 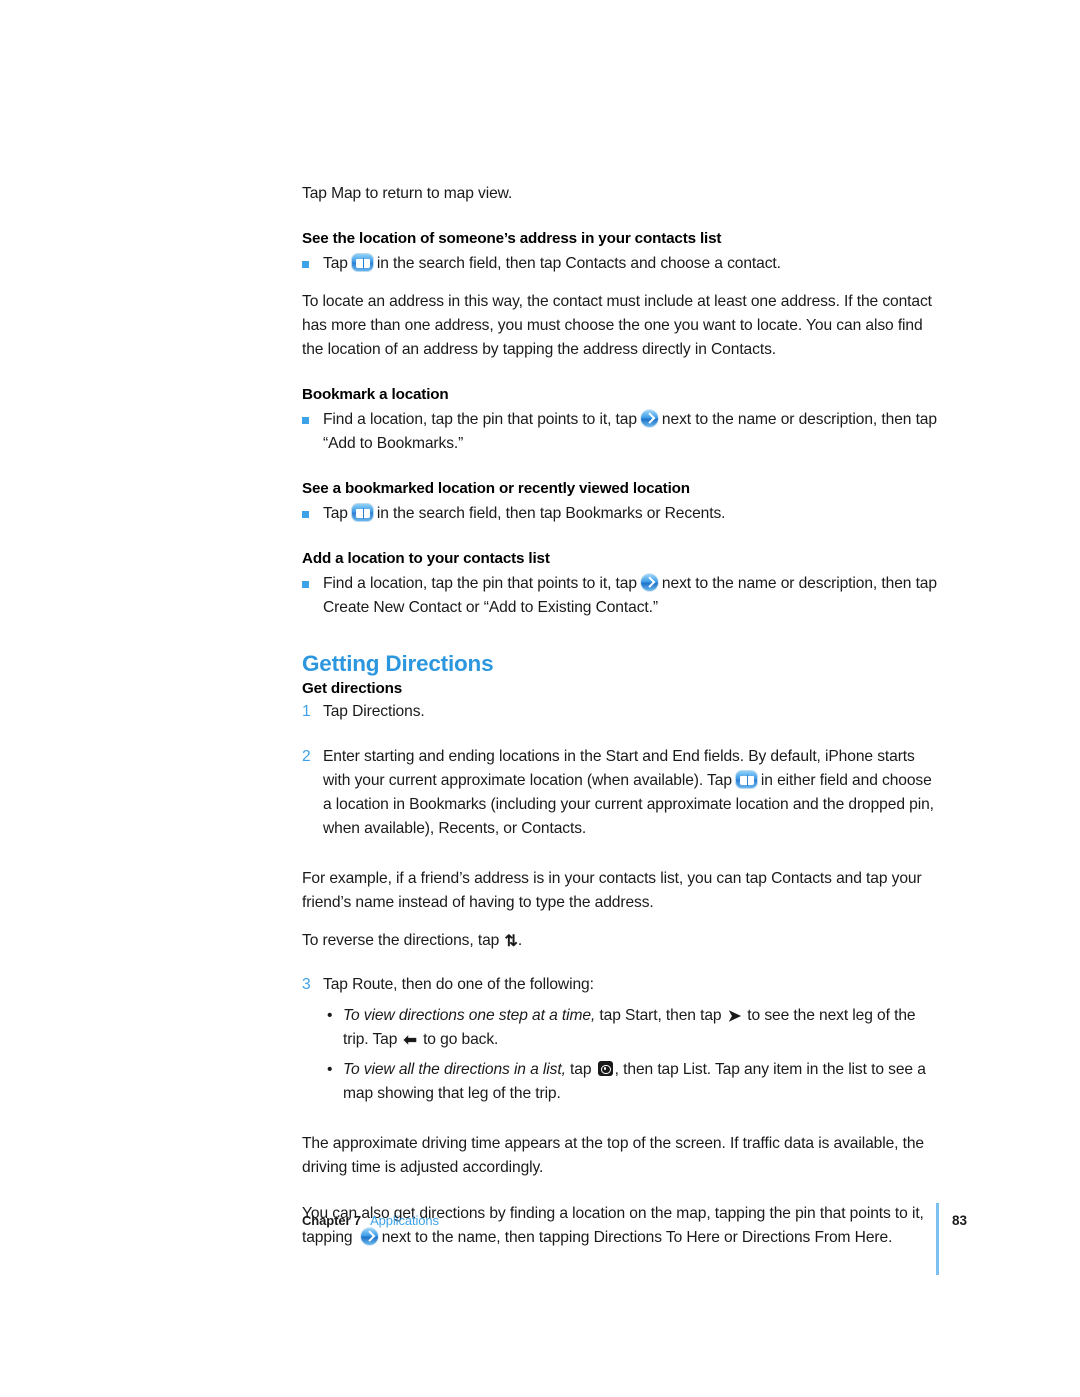 What do you see at coordinates (401, 940) in the screenshot?
I see `reverse-note-text-before: To reverse the directions, tap` at bounding box center [401, 940].